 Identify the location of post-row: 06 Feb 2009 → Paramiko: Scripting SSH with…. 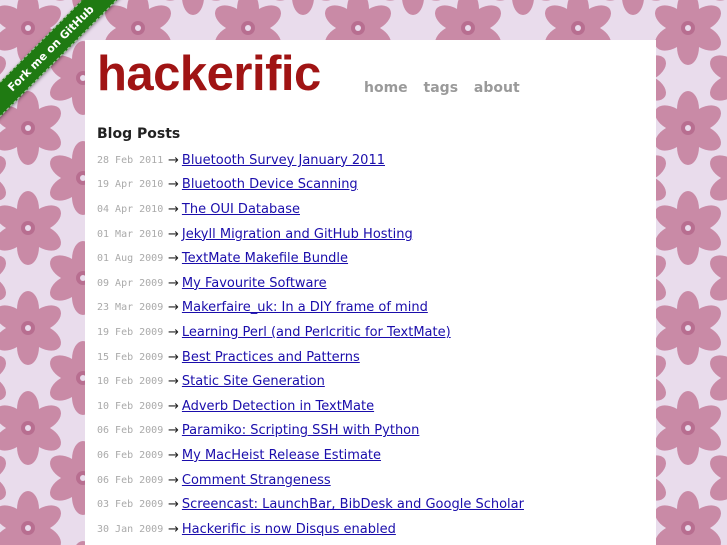
(367, 431).